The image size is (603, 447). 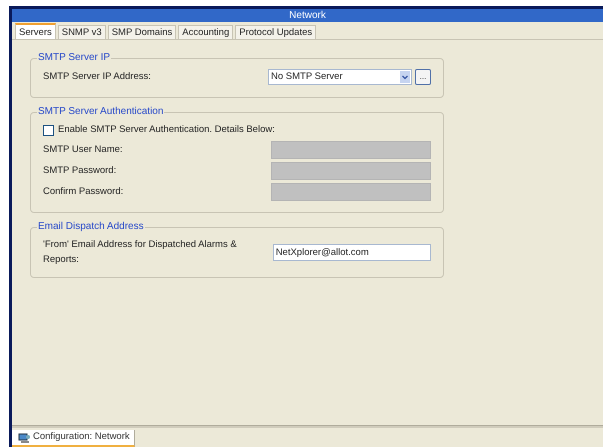 What do you see at coordinates (73, 438) in the screenshot?
I see `window-tab: Configuration: Network` at bounding box center [73, 438].